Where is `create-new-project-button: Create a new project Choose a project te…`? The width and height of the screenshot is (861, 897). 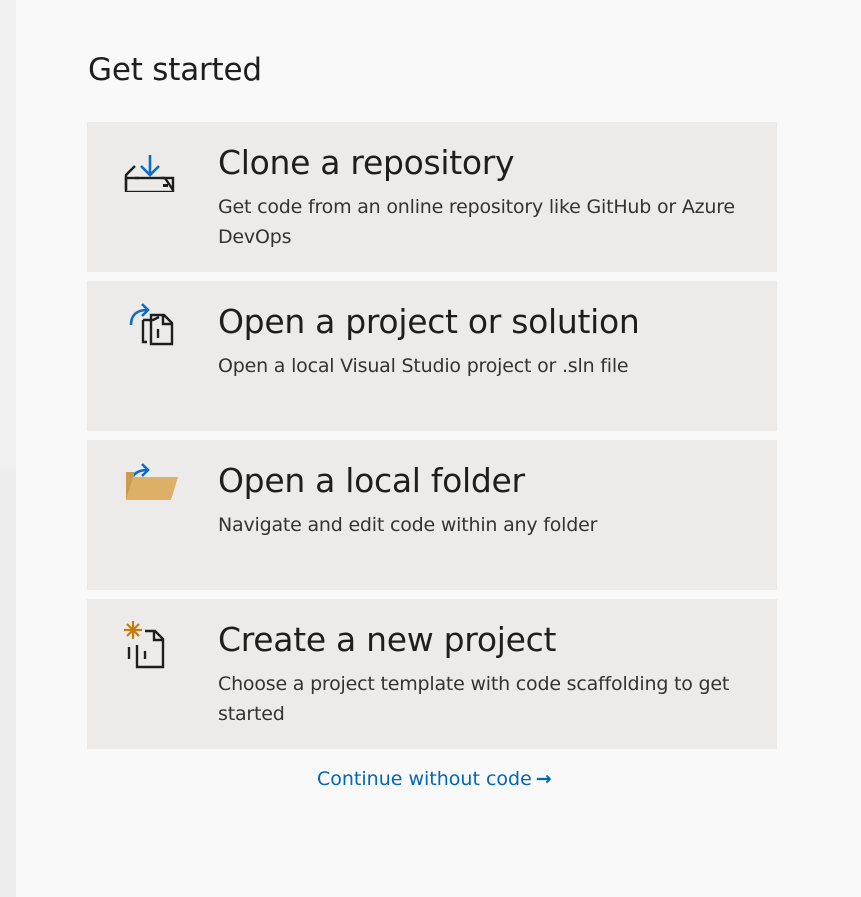
create-new-project-button: Create a new project Choose a project te… is located at coordinates (432, 674).